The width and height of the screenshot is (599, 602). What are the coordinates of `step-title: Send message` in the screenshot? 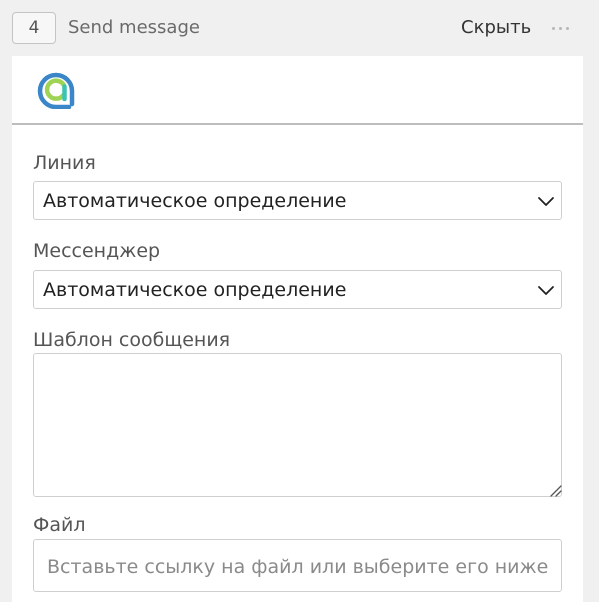 It's located at (134, 27).